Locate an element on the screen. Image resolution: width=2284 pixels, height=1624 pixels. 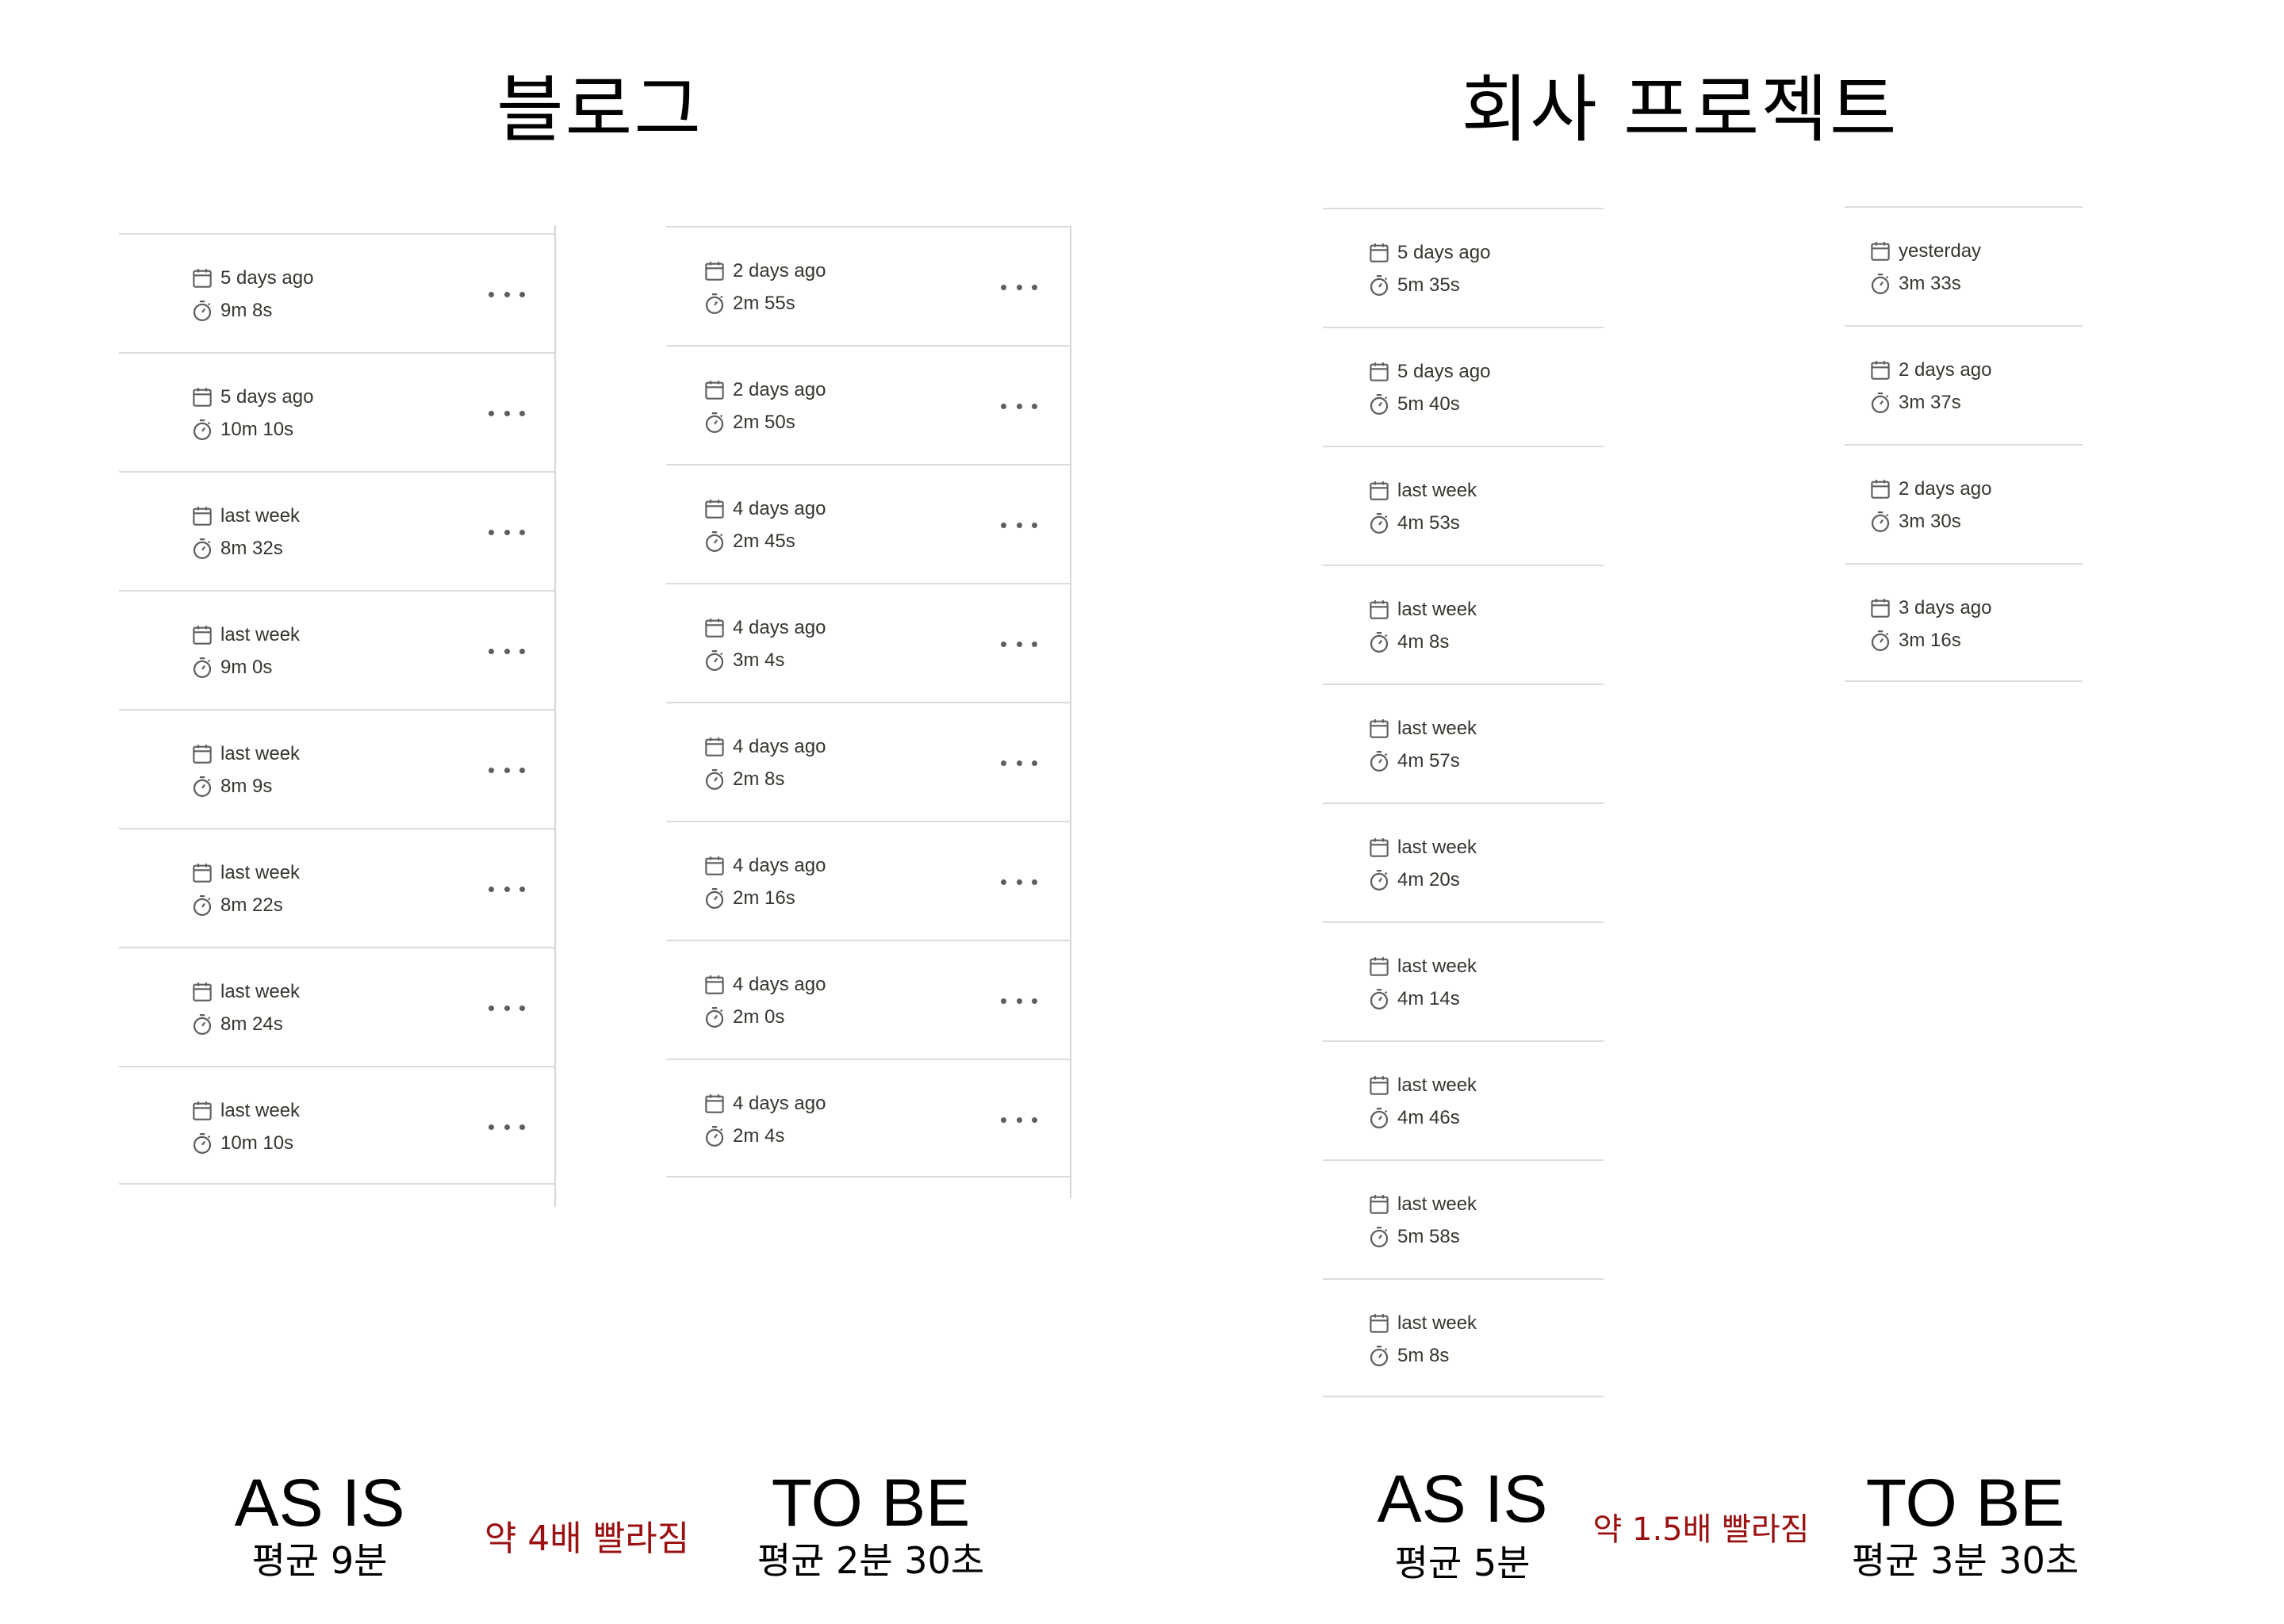
company-as-is-label: AS IS is located at coordinates (1462, 1498).